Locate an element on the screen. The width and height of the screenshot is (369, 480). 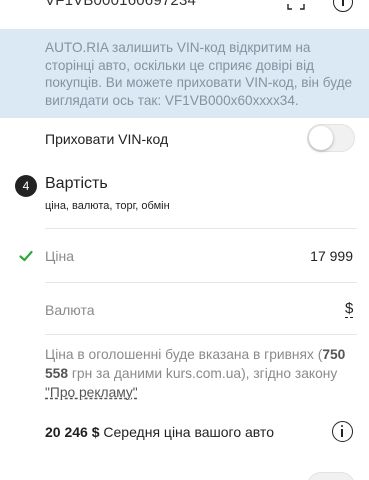
hide-vin-toggle is located at coordinates (331, 138).